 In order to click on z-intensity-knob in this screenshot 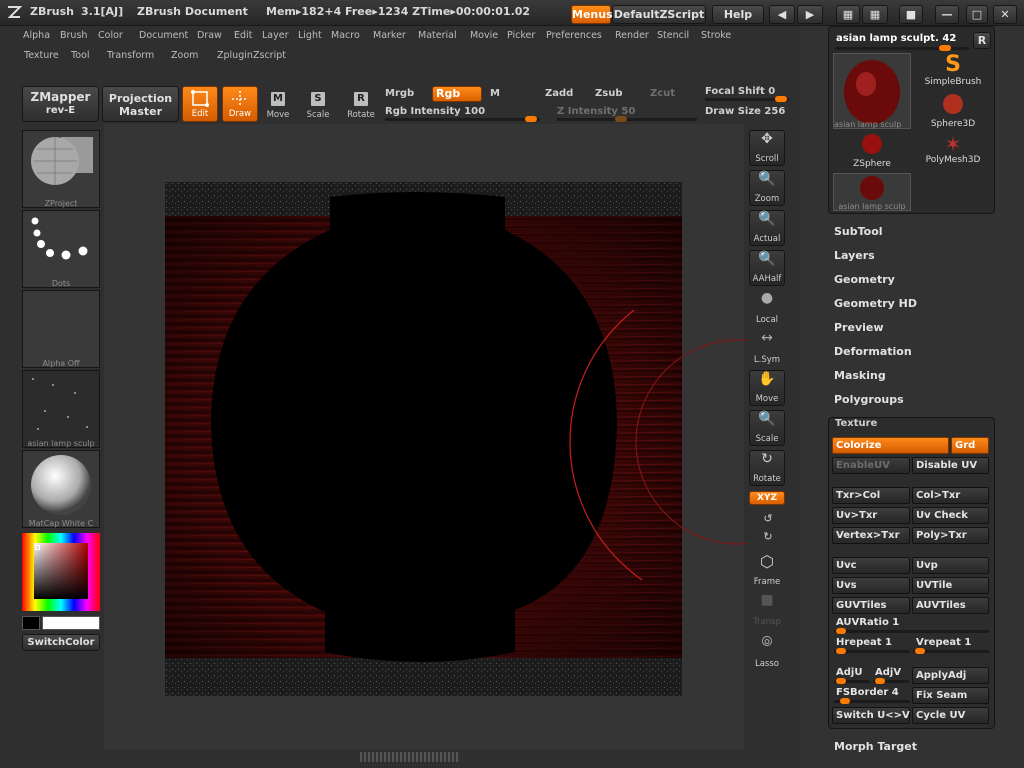, I will do `click(621, 119)`.